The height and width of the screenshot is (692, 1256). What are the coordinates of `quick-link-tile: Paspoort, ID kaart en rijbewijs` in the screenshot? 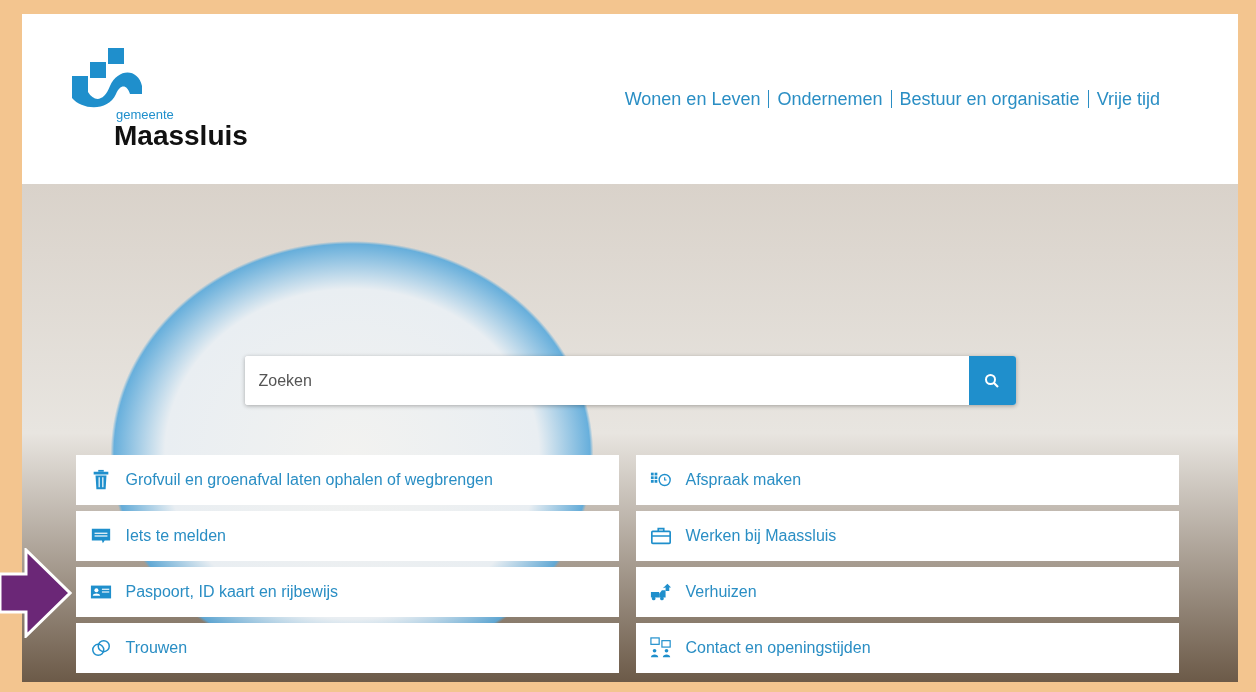 It's located at (347, 592).